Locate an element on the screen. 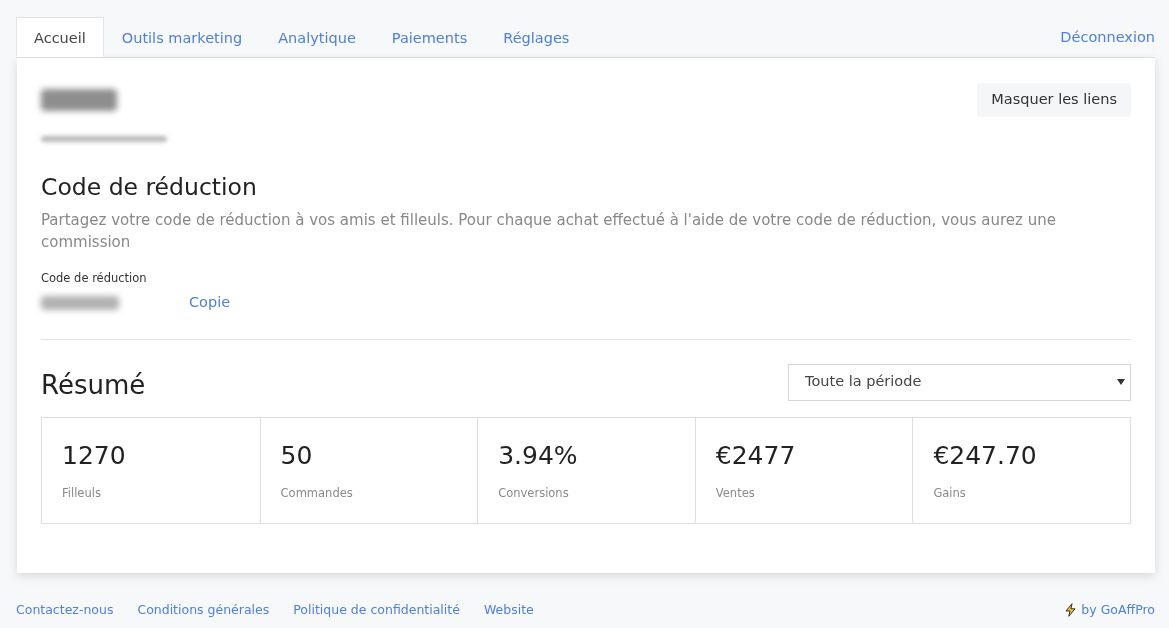  stat-label: Gains is located at coordinates (950, 493).